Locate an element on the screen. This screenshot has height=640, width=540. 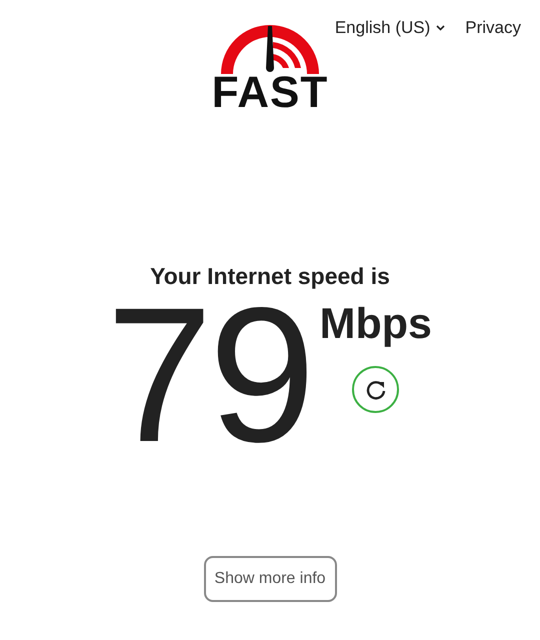
speed-unit: Mbps is located at coordinates (376, 324).